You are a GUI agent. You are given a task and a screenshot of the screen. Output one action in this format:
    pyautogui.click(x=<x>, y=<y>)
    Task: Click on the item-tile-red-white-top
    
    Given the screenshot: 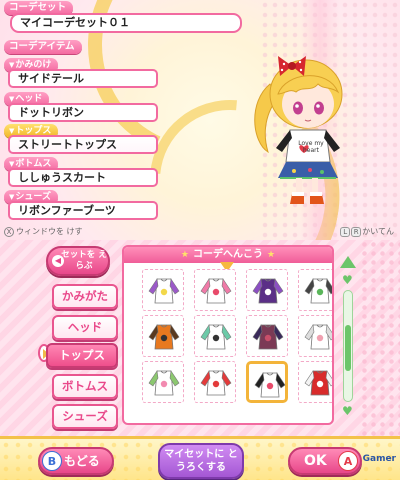 What is the action you would take?
    pyautogui.click(x=215, y=382)
    